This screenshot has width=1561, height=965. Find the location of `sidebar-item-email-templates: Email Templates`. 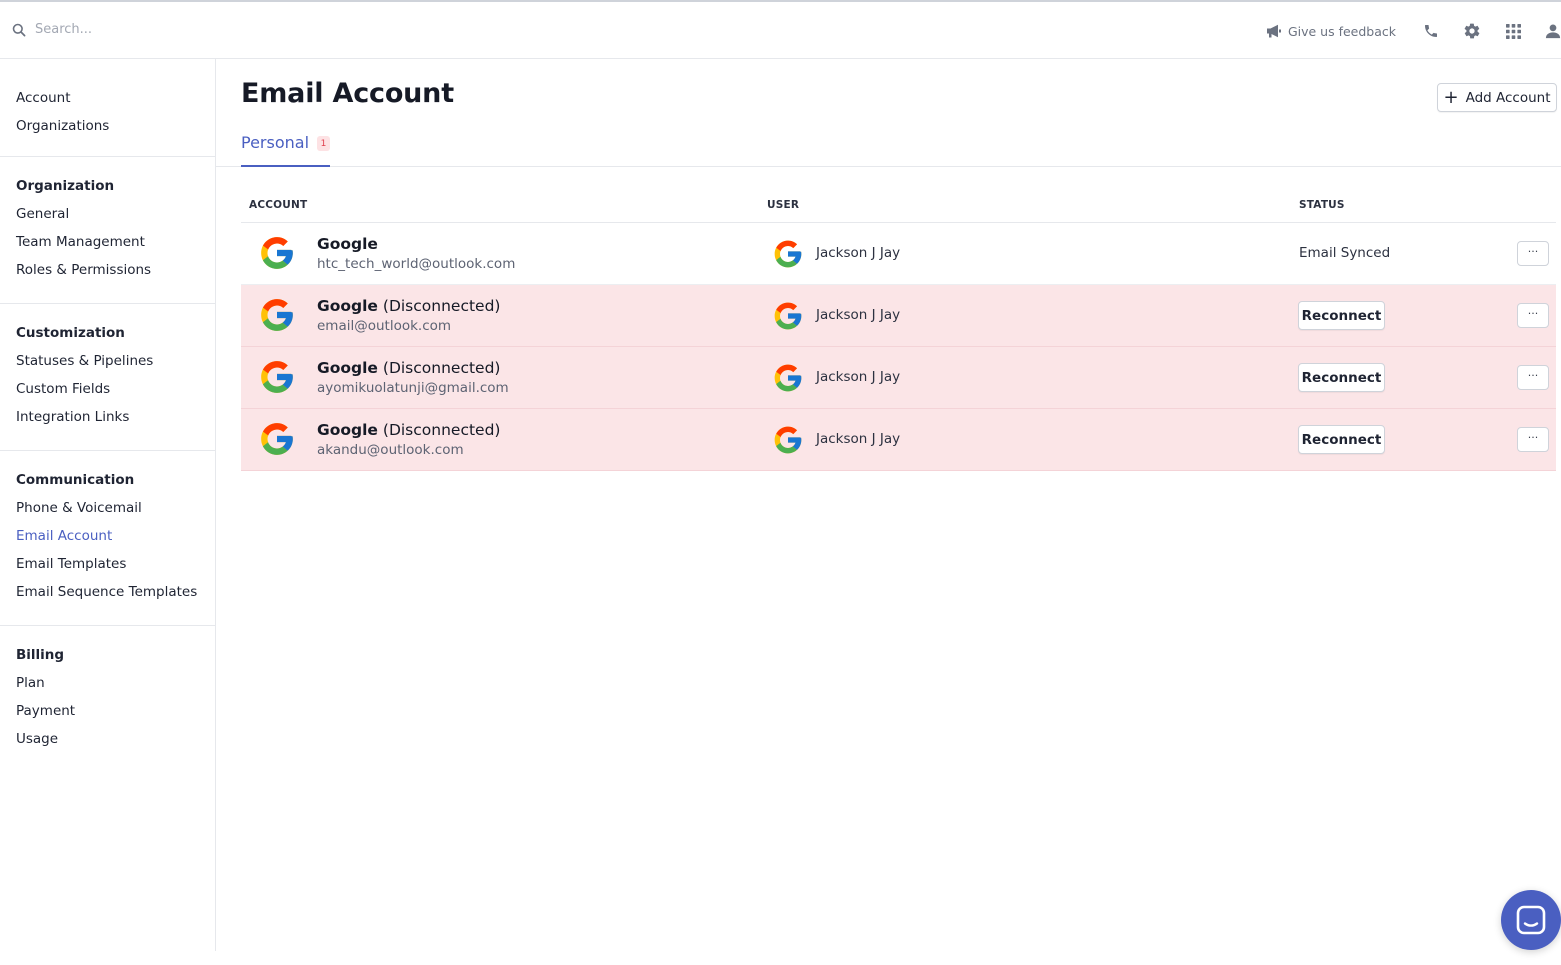

sidebar-item-email-templates: Email Templates is located at coordinates (107, 564).